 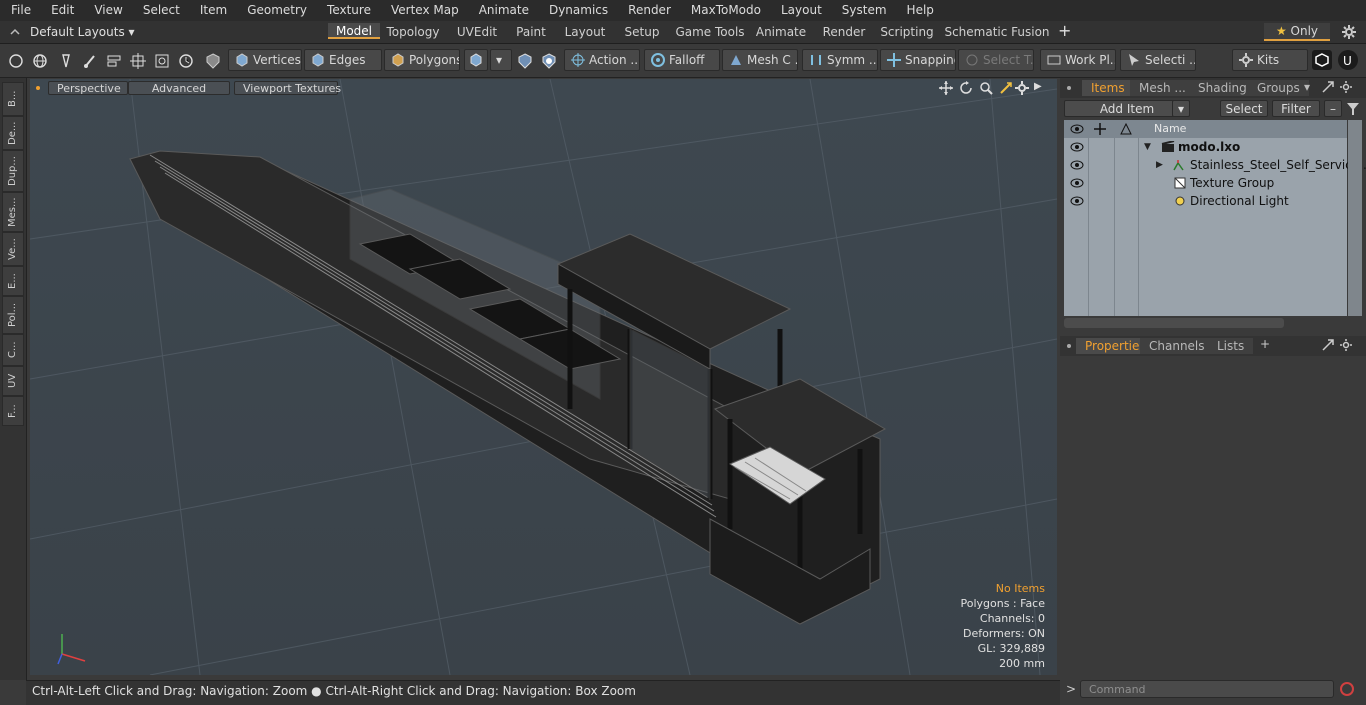 What do you see at coordinates (1100, 130) in the screenshot?
I see `lock-column-icon` at bounding box center [1100, 130].